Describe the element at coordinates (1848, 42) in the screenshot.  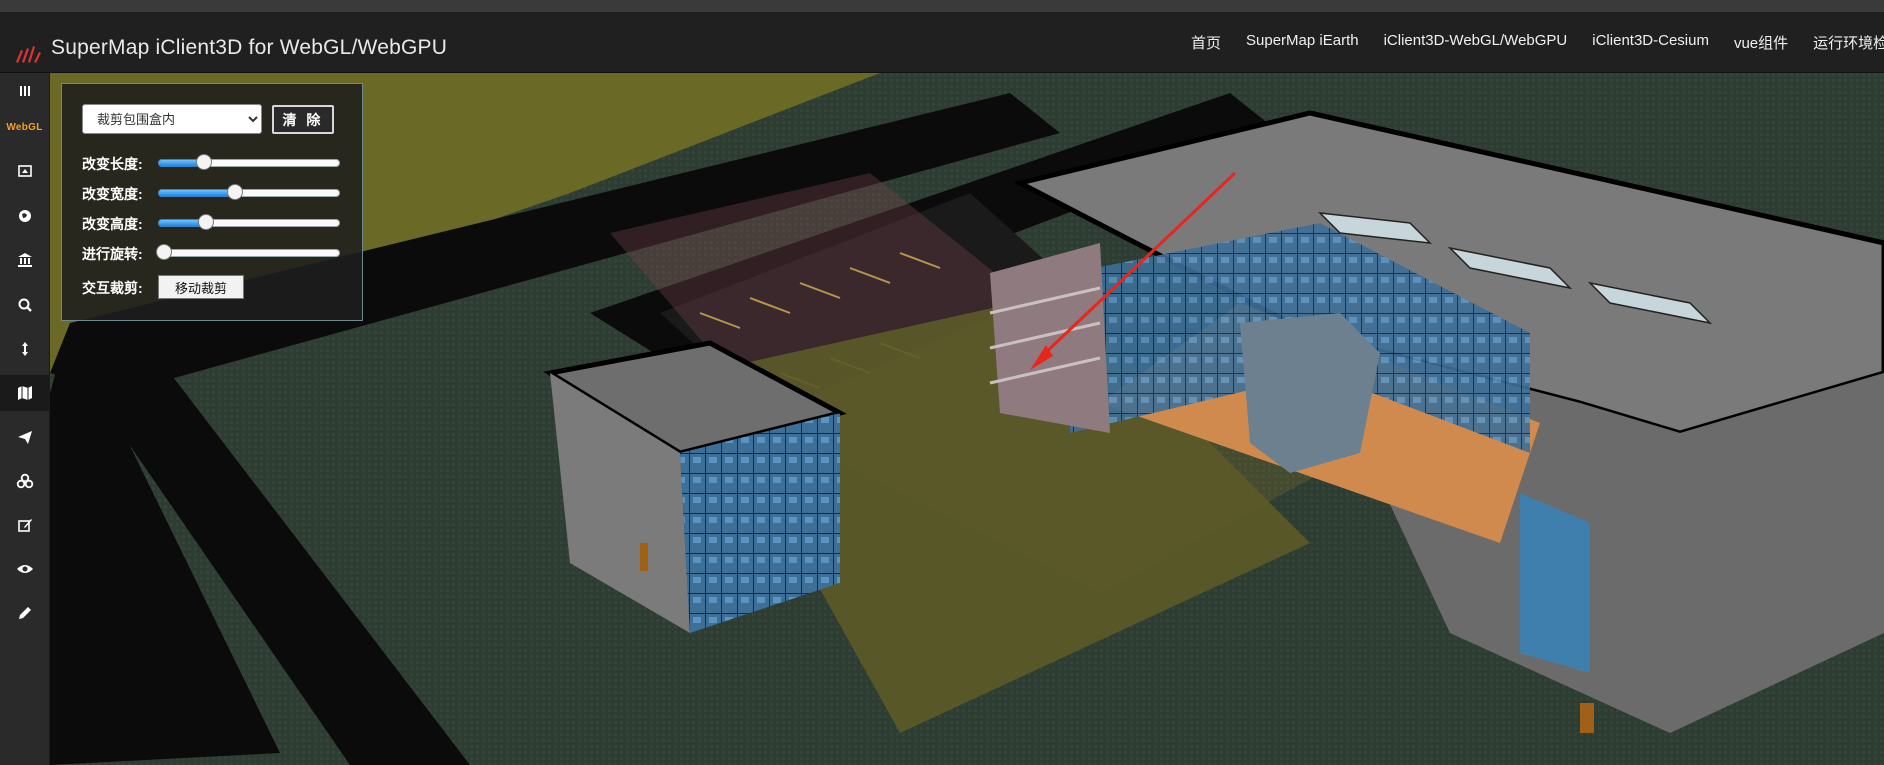
I see `nav-env-check: 运行环境检测` at that location.